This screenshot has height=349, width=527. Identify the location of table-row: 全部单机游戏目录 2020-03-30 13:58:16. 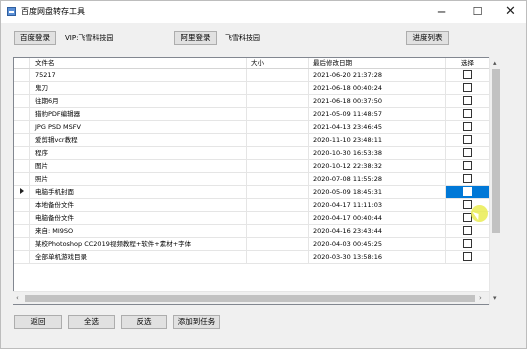
(257, 257).